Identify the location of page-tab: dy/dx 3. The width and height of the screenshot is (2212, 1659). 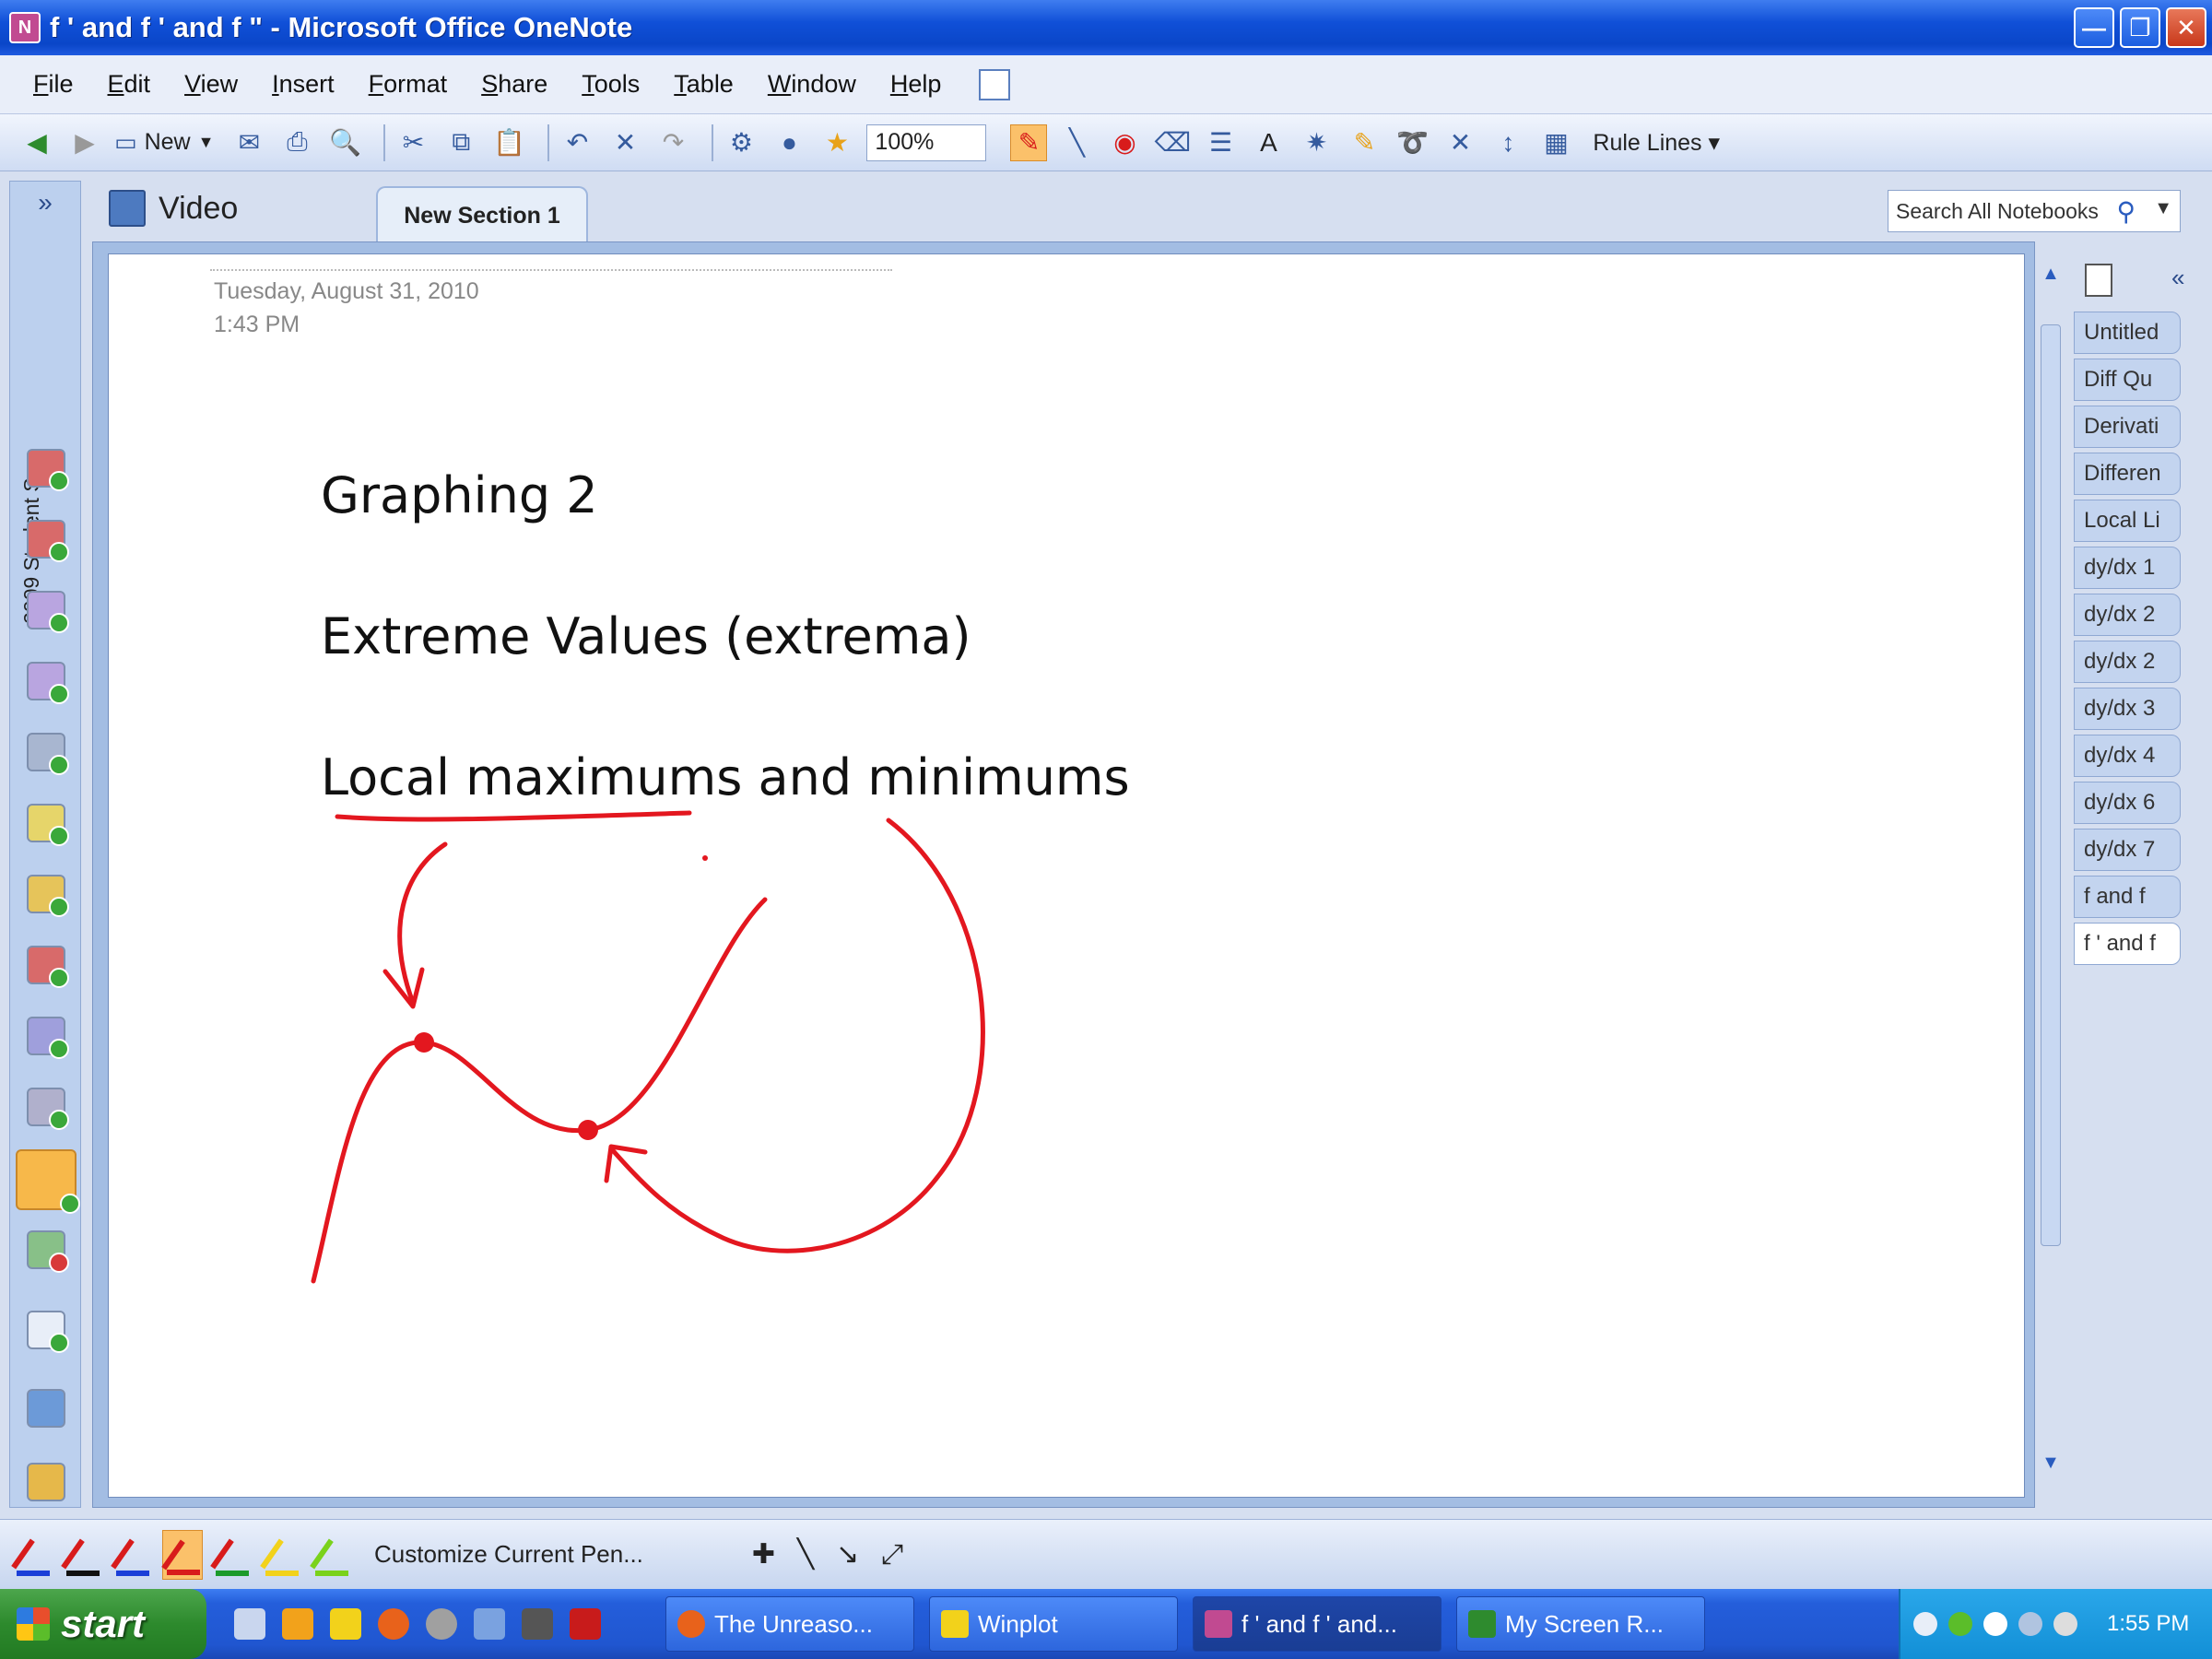
(2127, 709).